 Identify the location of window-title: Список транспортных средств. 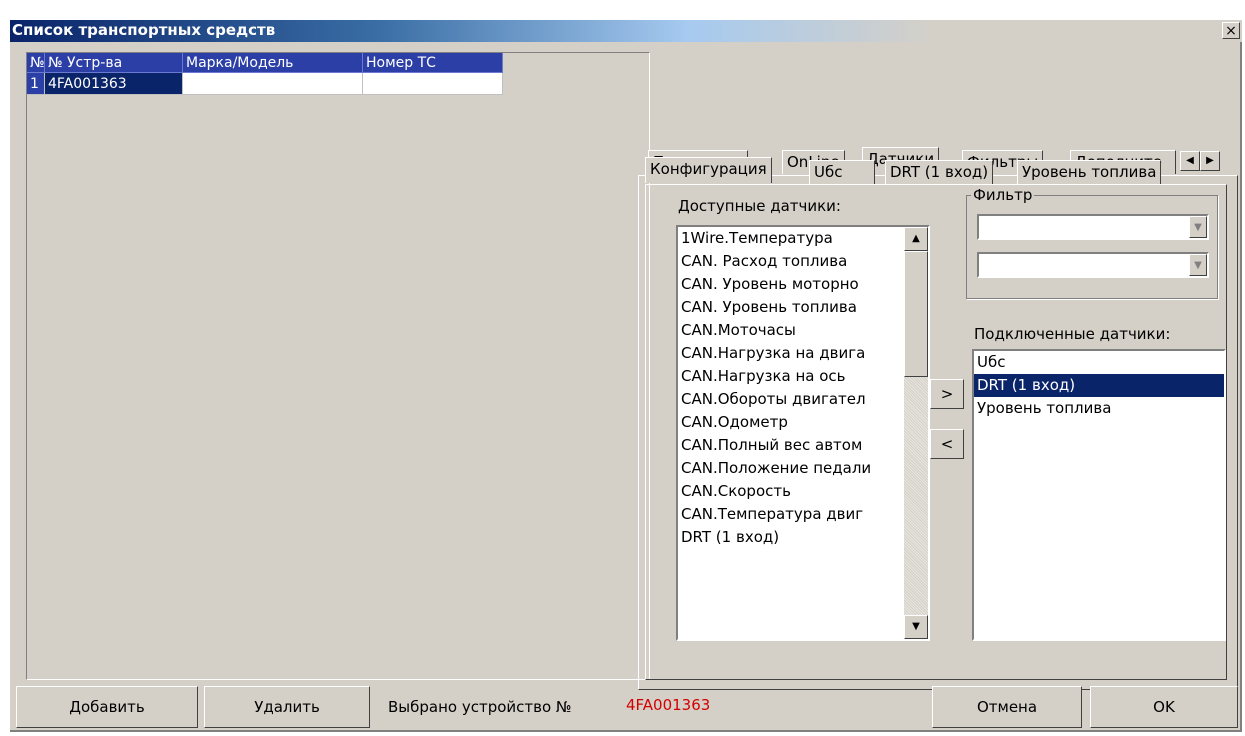
(144, 30).